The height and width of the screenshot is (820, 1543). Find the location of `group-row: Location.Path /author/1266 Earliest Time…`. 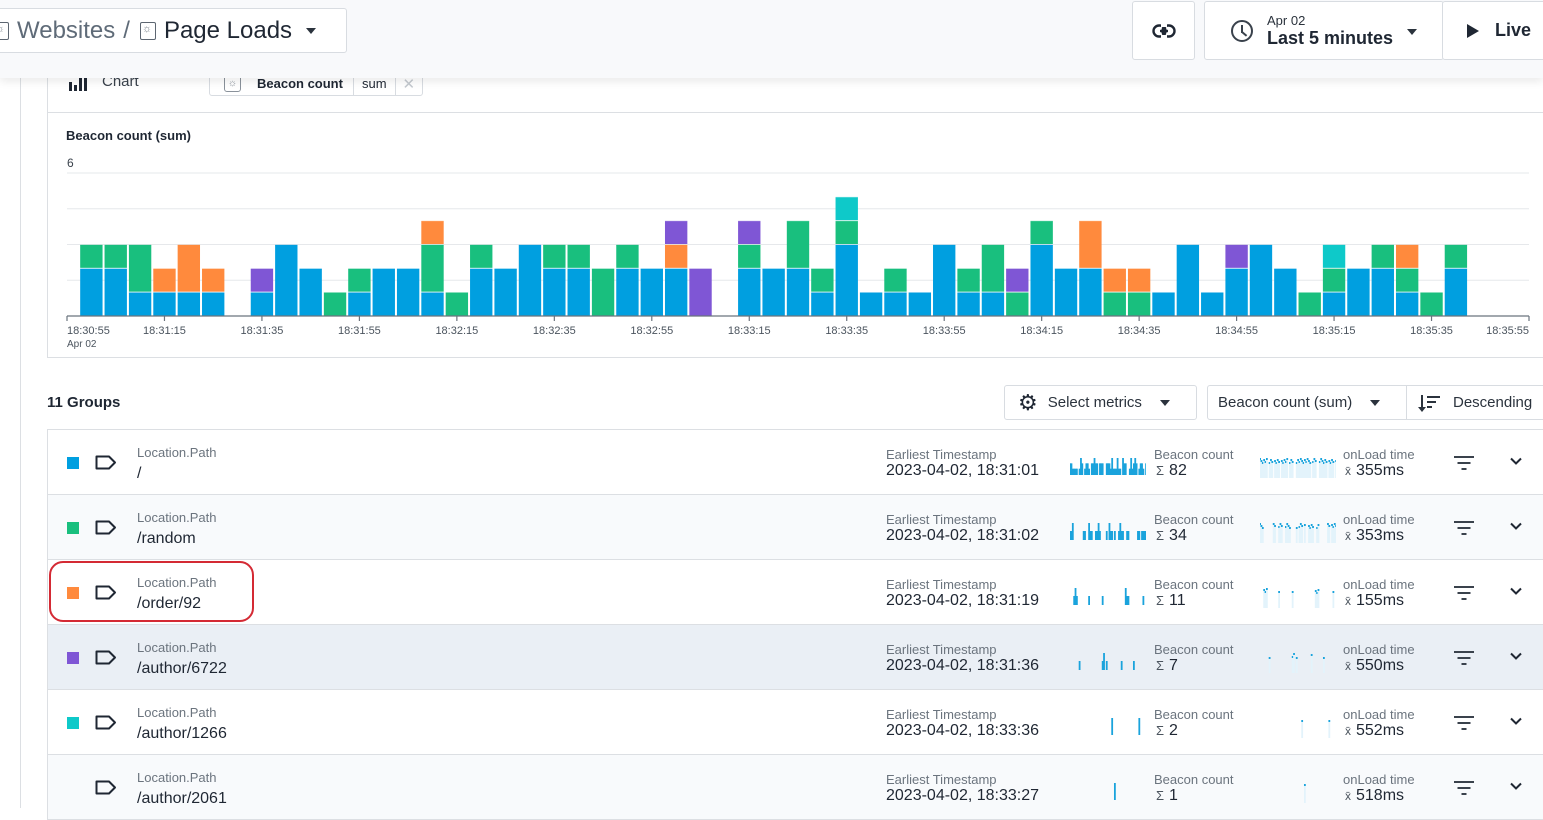

group-row: Location.Path /author/1266 Earliest Time… is located at coordinates (795, 722).